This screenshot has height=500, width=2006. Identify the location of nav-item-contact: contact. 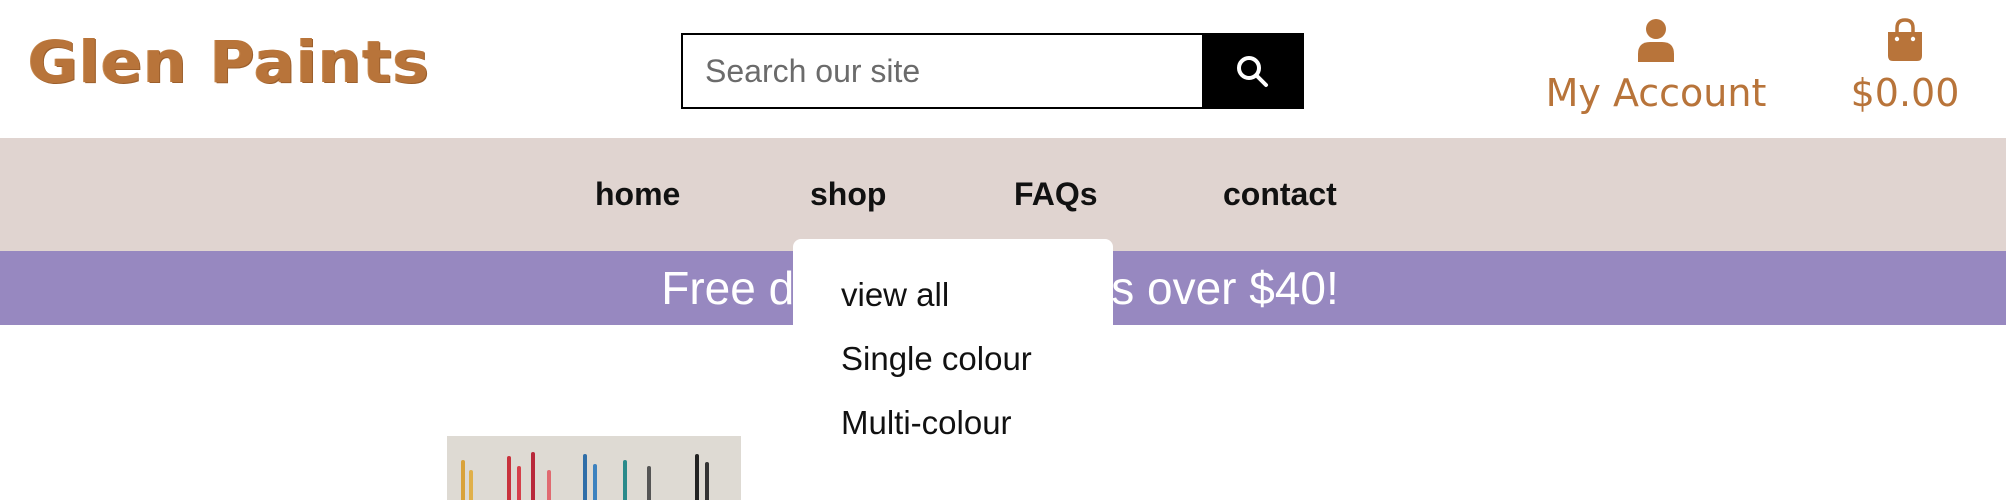
(1280, 194).